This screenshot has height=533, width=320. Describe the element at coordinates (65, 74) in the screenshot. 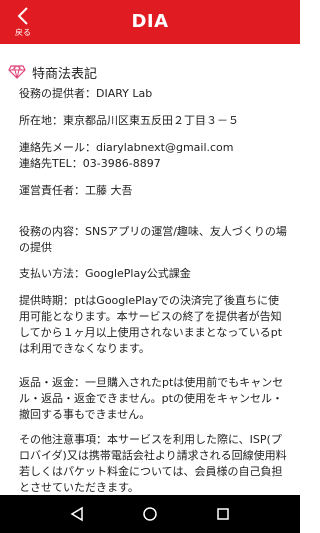

I see `section-title: 特商法表記` at that location.